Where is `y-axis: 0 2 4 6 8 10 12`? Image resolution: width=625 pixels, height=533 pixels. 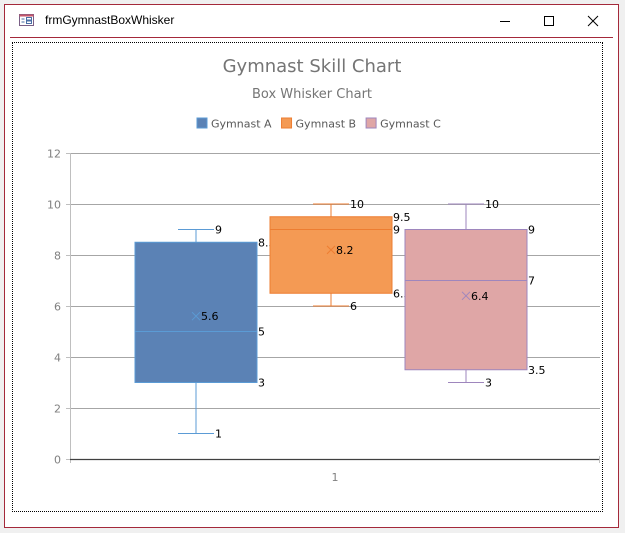
y-axis: 0 2 4 6 8 10 12 is located at coordinates (59, 307).